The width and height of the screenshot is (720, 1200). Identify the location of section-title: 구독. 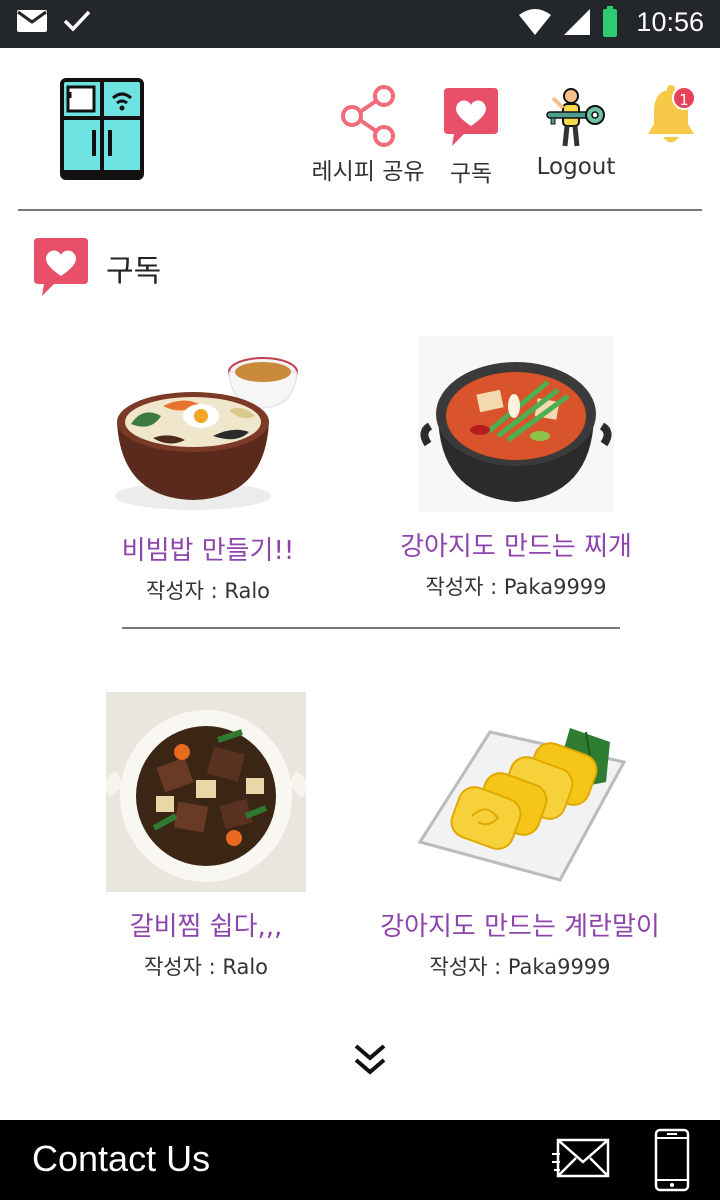
(134, 271).